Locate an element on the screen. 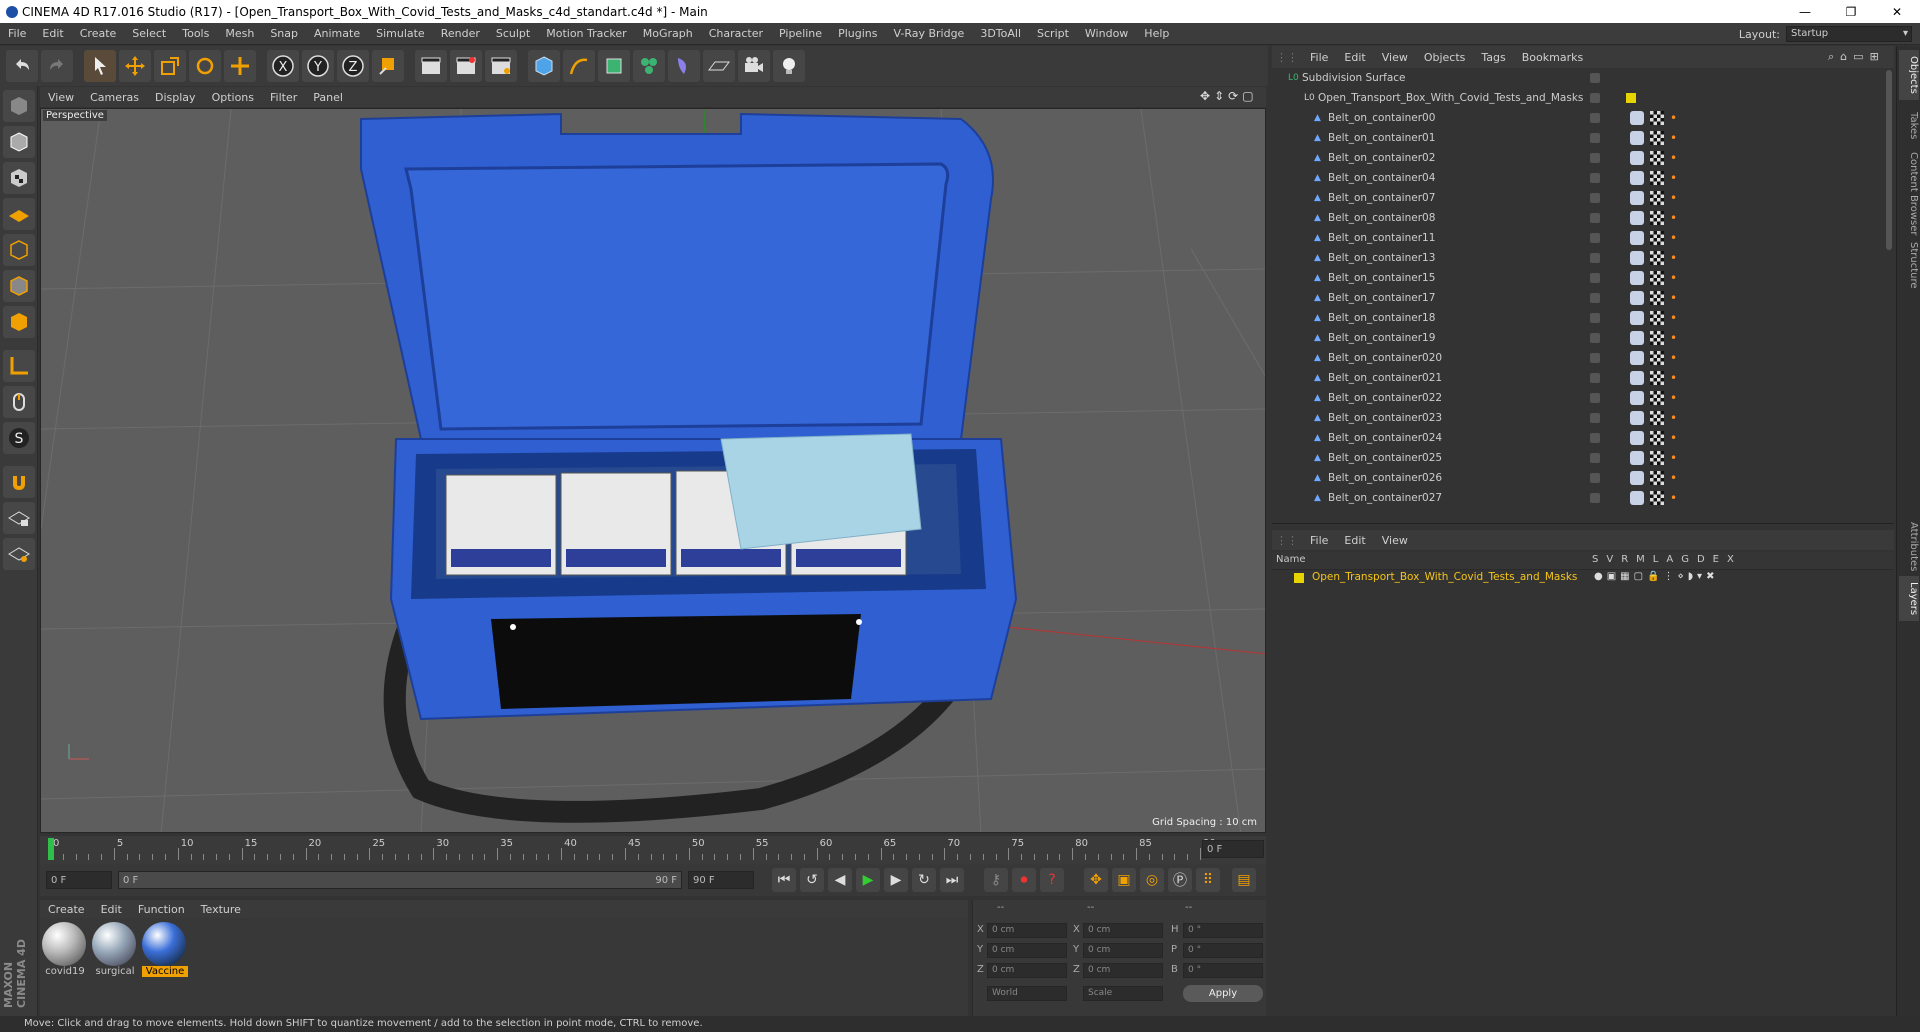 This screenshot has height=1032, width=1920. menu-motion-tracker: Motion Tracker is located at coordinates (586, 33).